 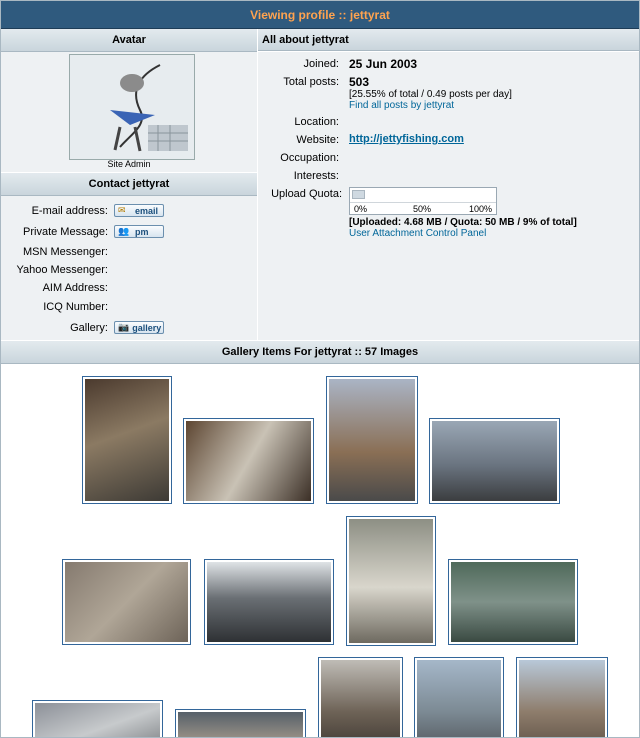 What do you see at coordinates (406, 139) in the screenshot?
I see `website-link: http://jettyfishing.com` at bounding box center [406, 139].